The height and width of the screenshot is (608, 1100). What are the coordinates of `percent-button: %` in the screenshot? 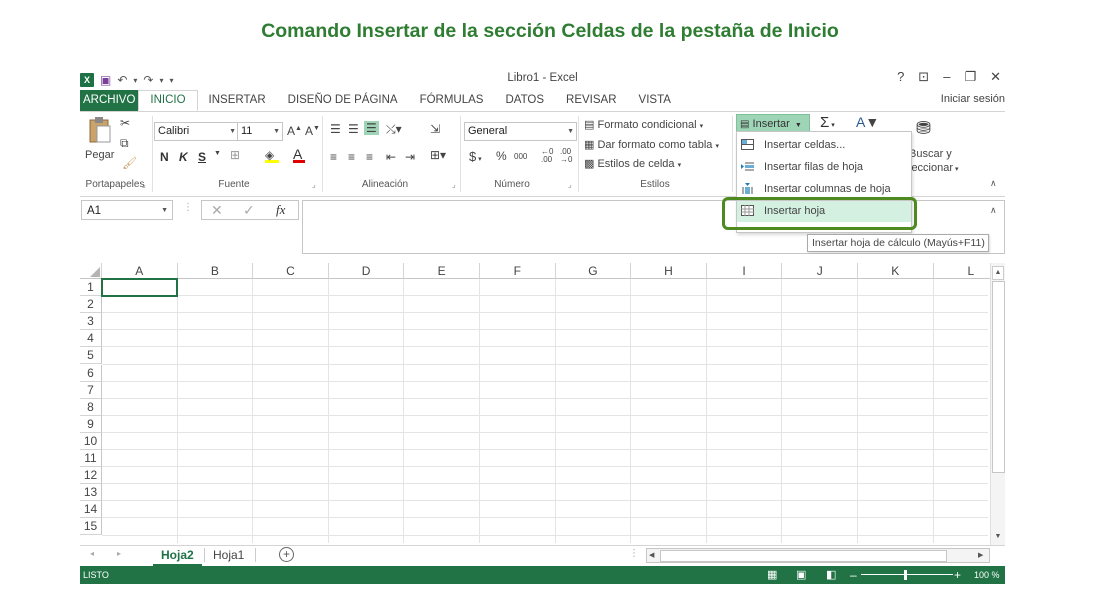 It's located at (501, 156).